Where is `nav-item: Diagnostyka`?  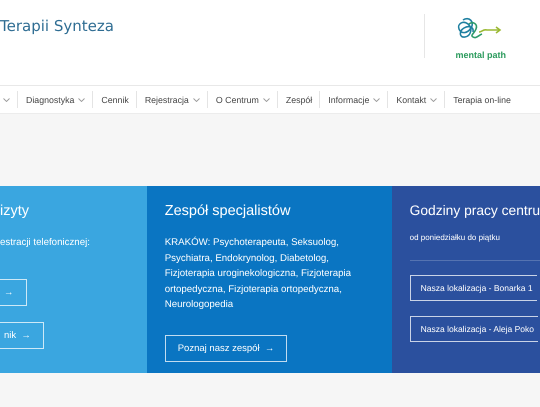 nav-item: Diagnostyka is located at coordinates (54, 99).